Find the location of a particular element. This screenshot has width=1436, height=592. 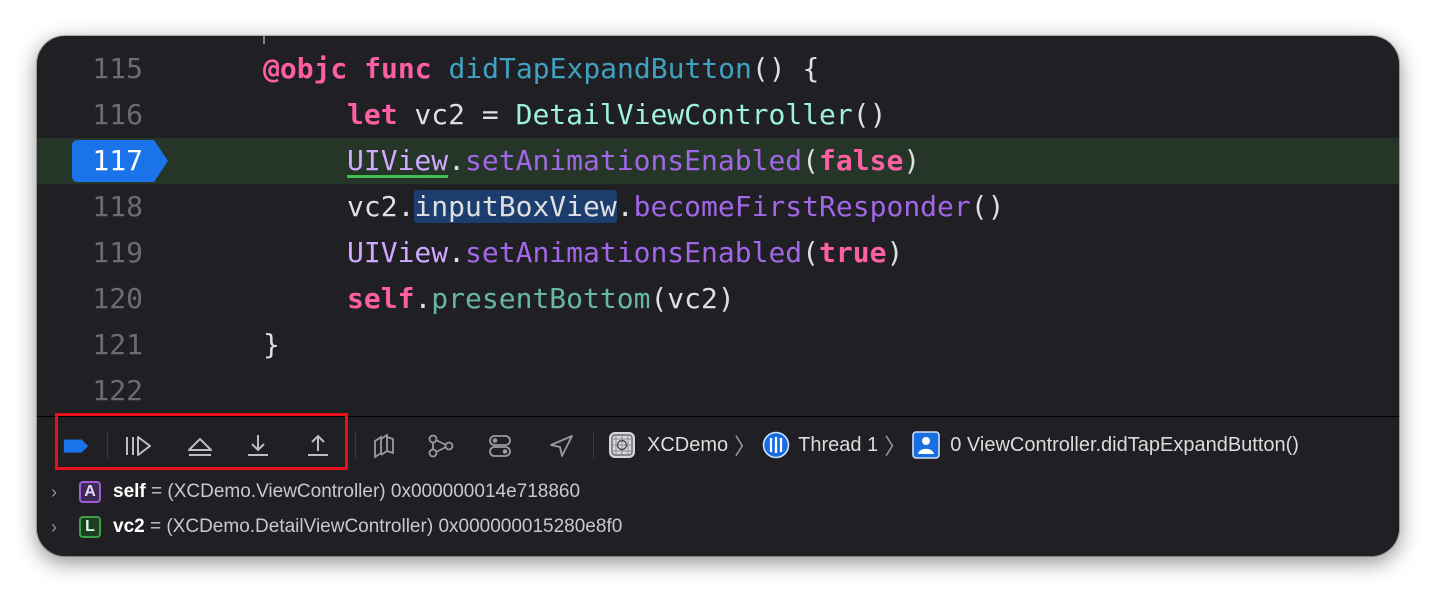

code-token: didTapExpandButton is located at coordinates (600, 68).